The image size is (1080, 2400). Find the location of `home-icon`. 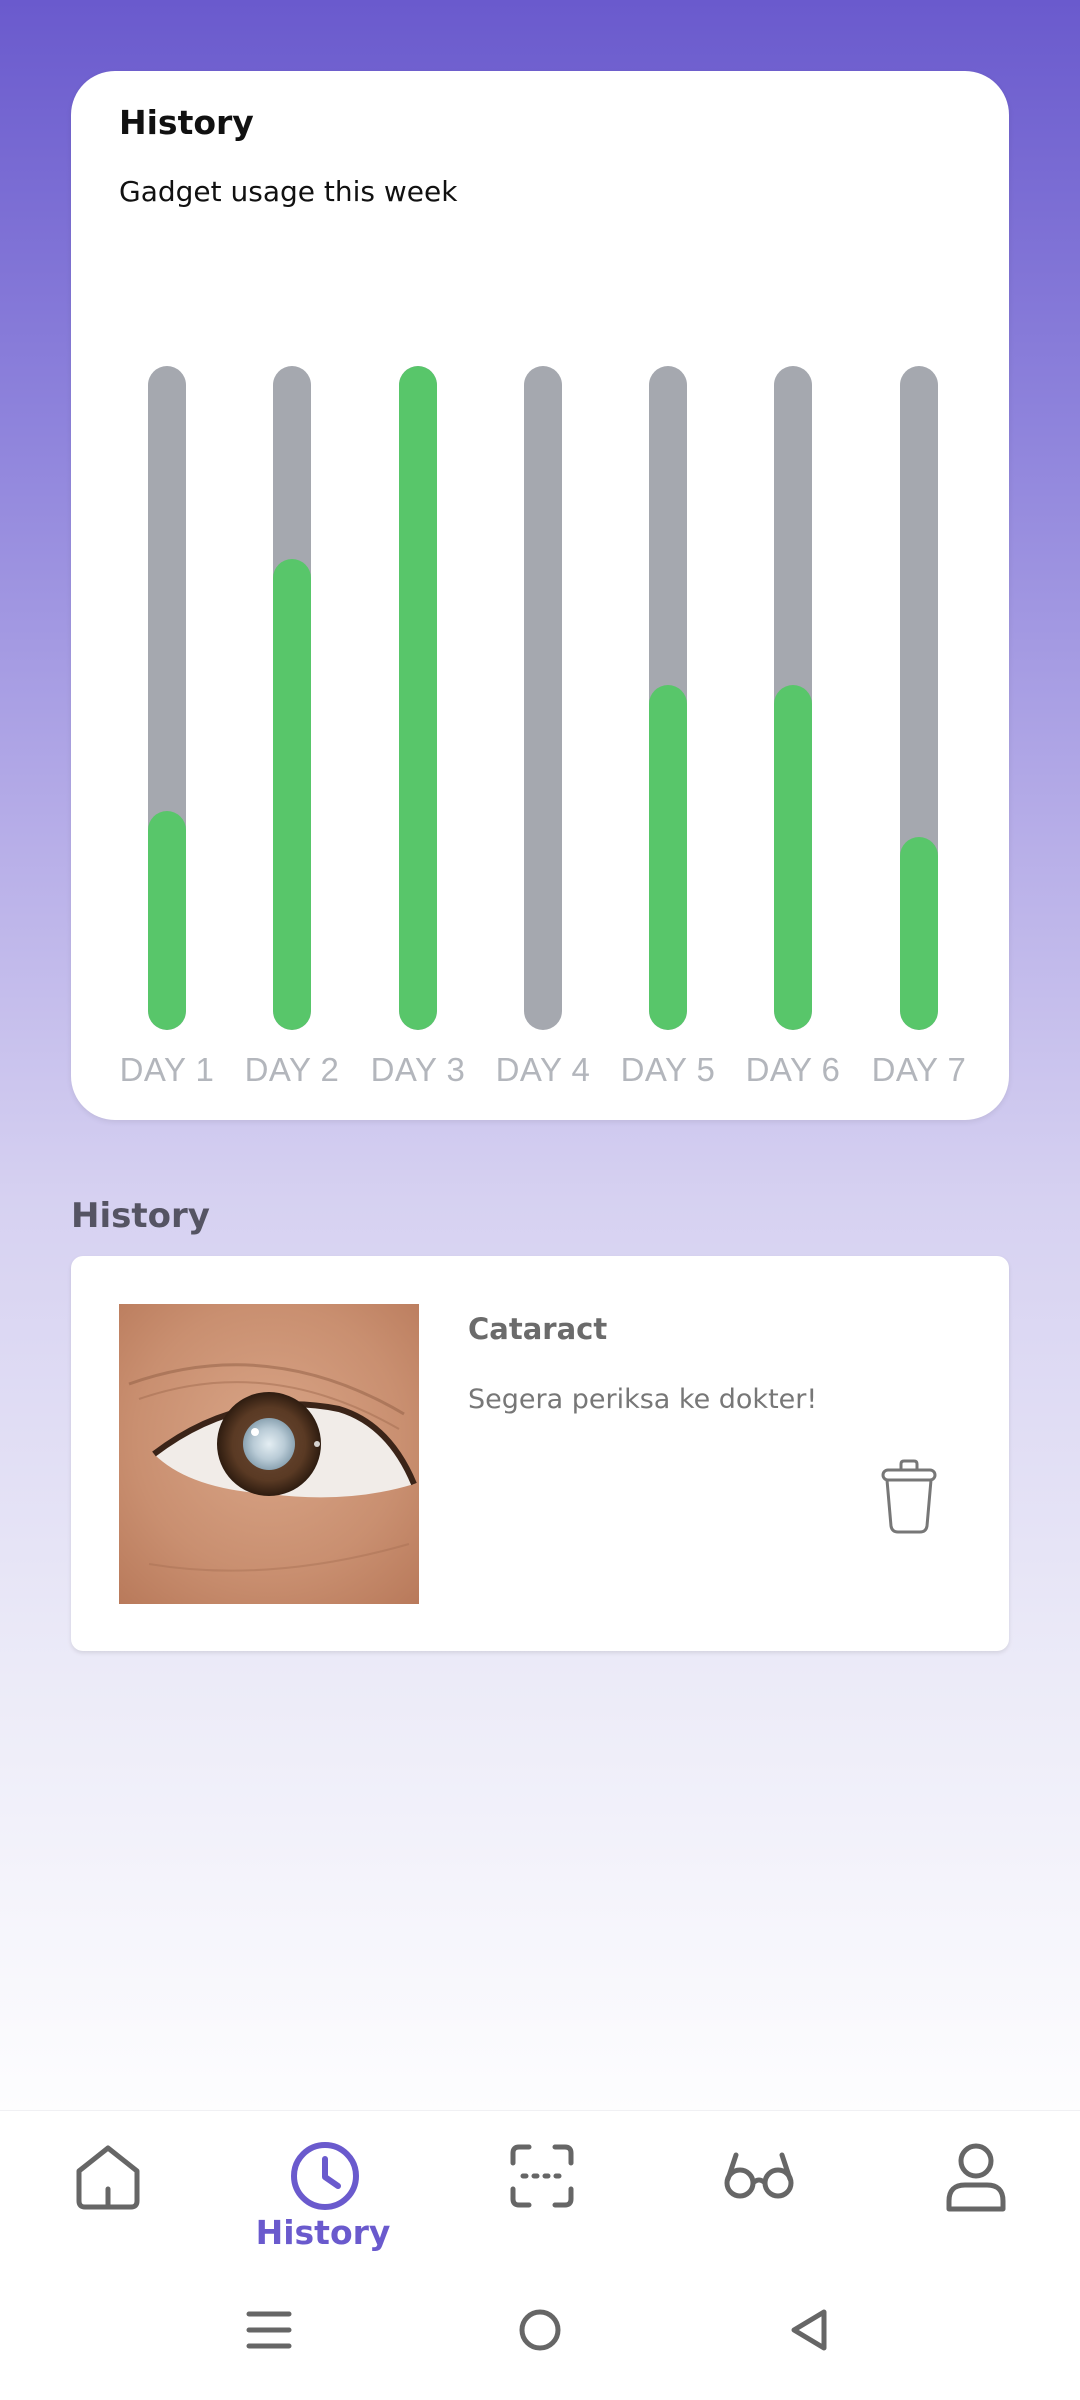

home-icon is located at coordinates (108, 2177).